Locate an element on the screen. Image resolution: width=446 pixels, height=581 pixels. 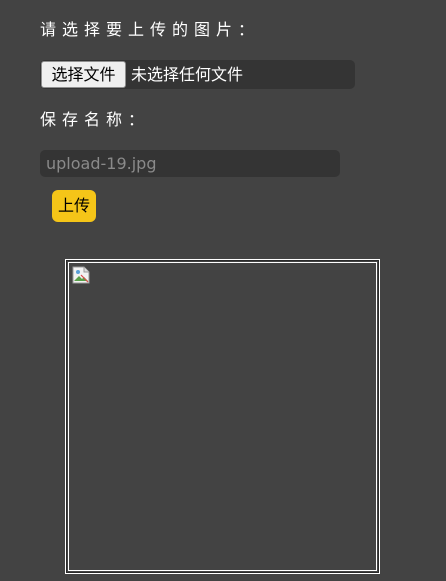
select-image-label: 请选择要上传的图片： is located at coordinates (150, 29).